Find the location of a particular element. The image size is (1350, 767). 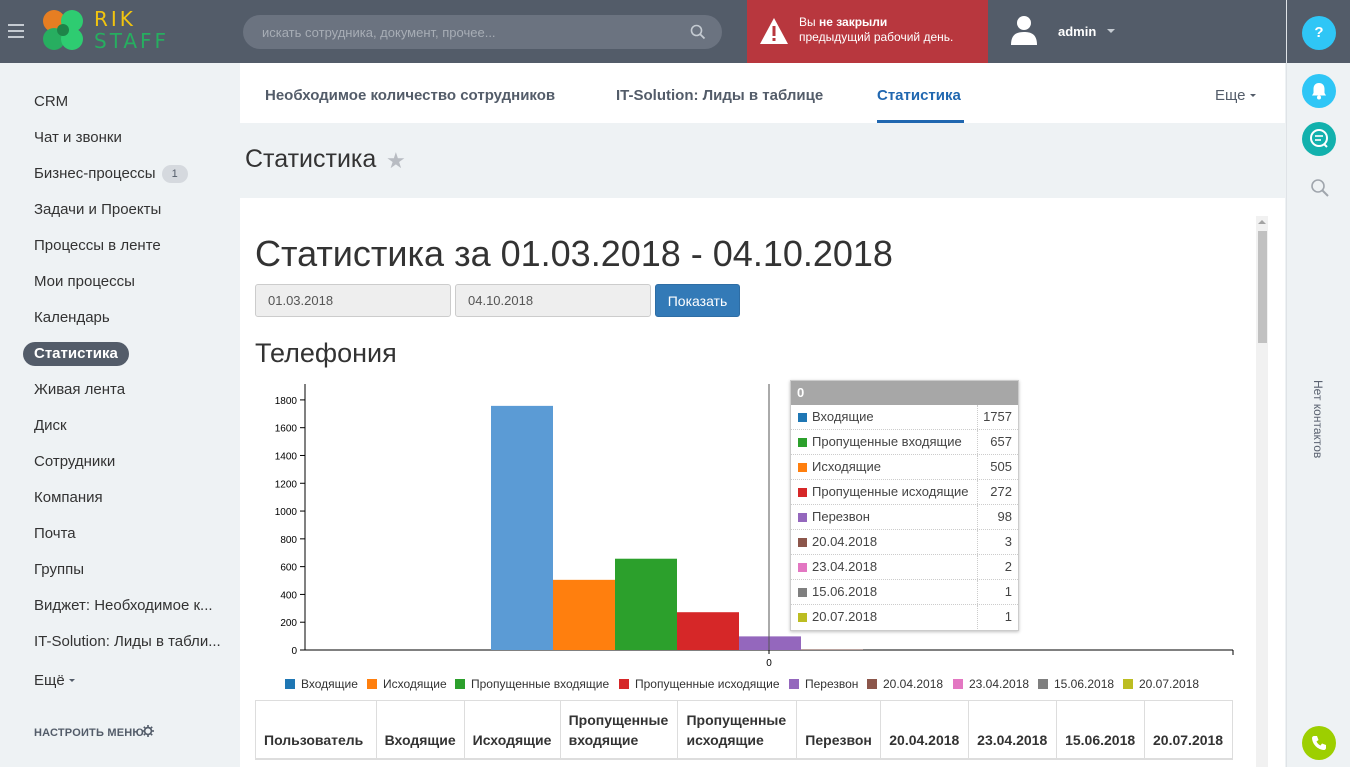

workday-alert: Вы не закрыли предыдущий рабочий день. is located at coordinates (867, 31).